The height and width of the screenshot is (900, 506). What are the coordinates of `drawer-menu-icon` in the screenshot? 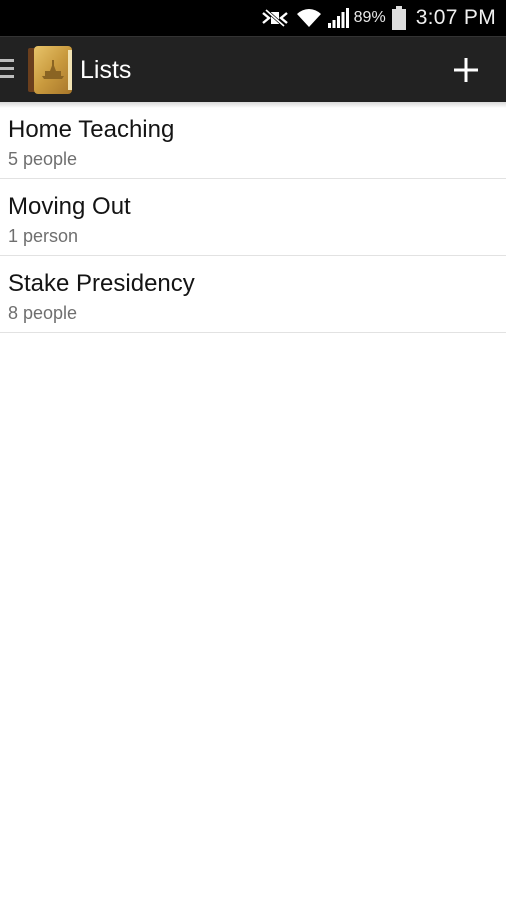 It's located at (7, 70).